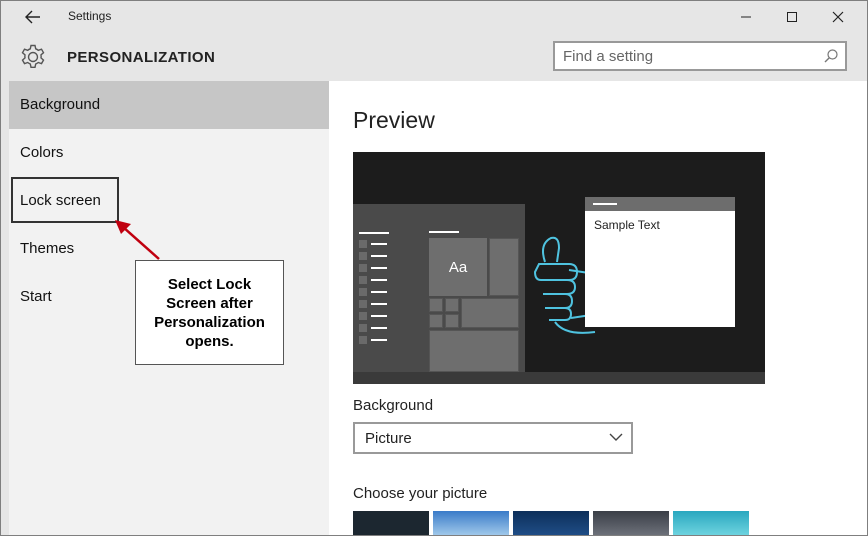 This screenshot has width=868, height=536. Describe the element at coordinates (434, 57) in the screenshot. I see `settings-header: PERSONALIZATION` at that location.